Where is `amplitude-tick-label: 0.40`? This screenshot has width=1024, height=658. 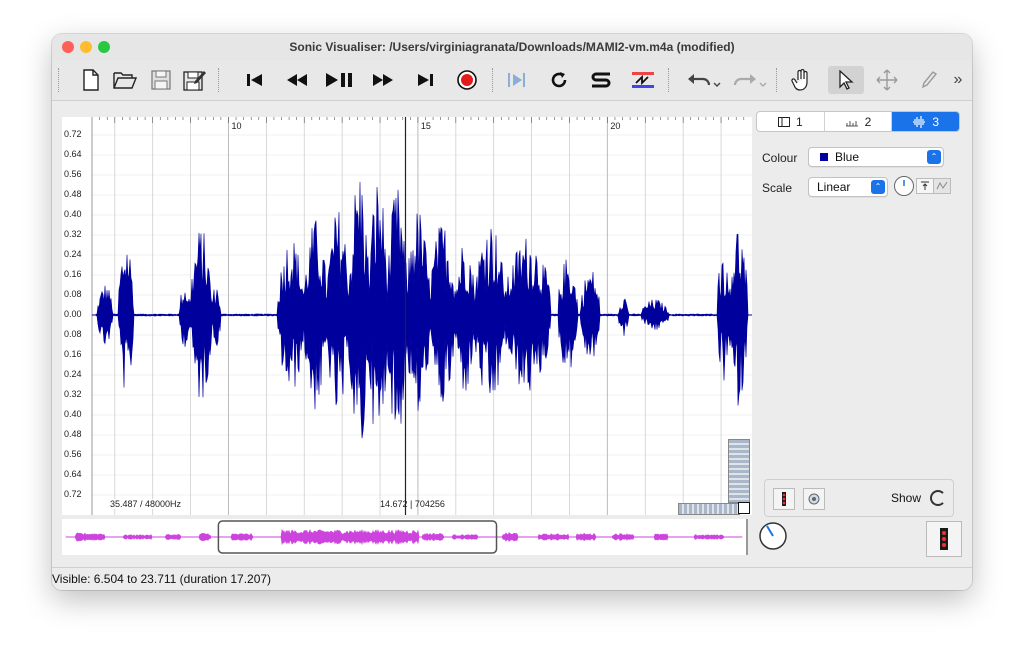
amplitude-tick-label: 0.40 is located at coordinates (73, 414).